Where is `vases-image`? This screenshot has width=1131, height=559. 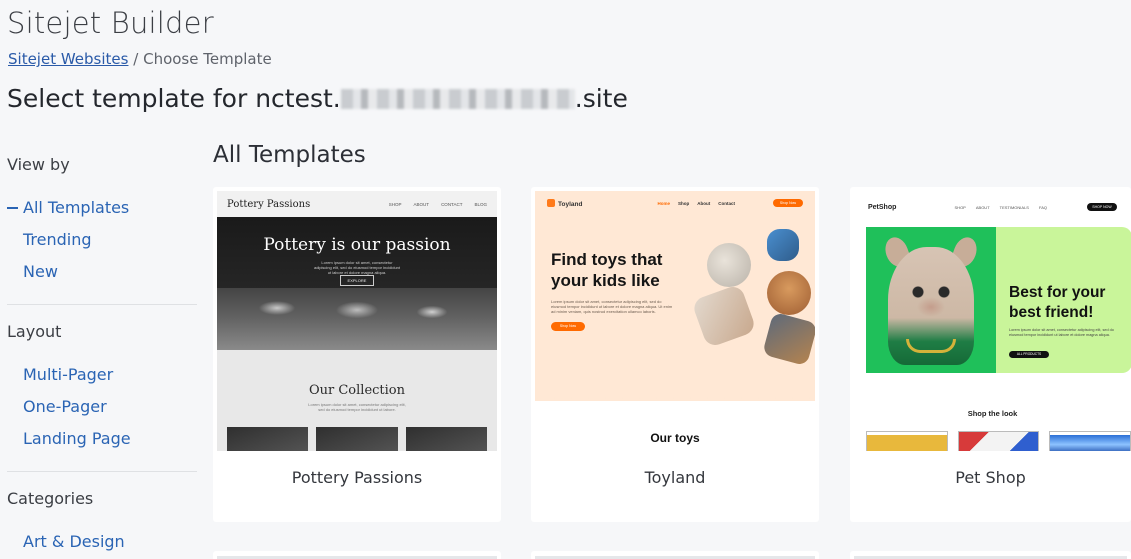 vases-image is located at coordinates (357, 319).